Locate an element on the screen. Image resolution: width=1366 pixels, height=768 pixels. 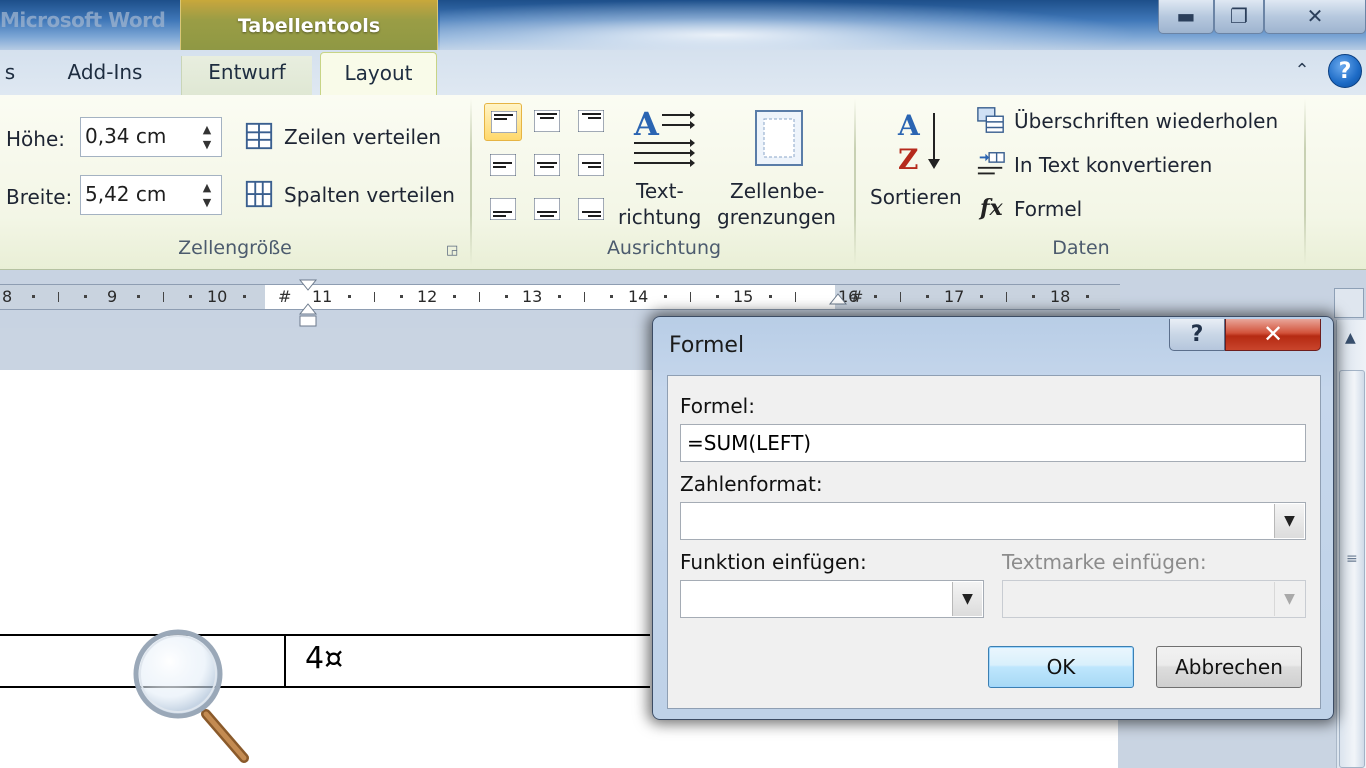
align-top-left-icon is located at coordinates (504, 122).